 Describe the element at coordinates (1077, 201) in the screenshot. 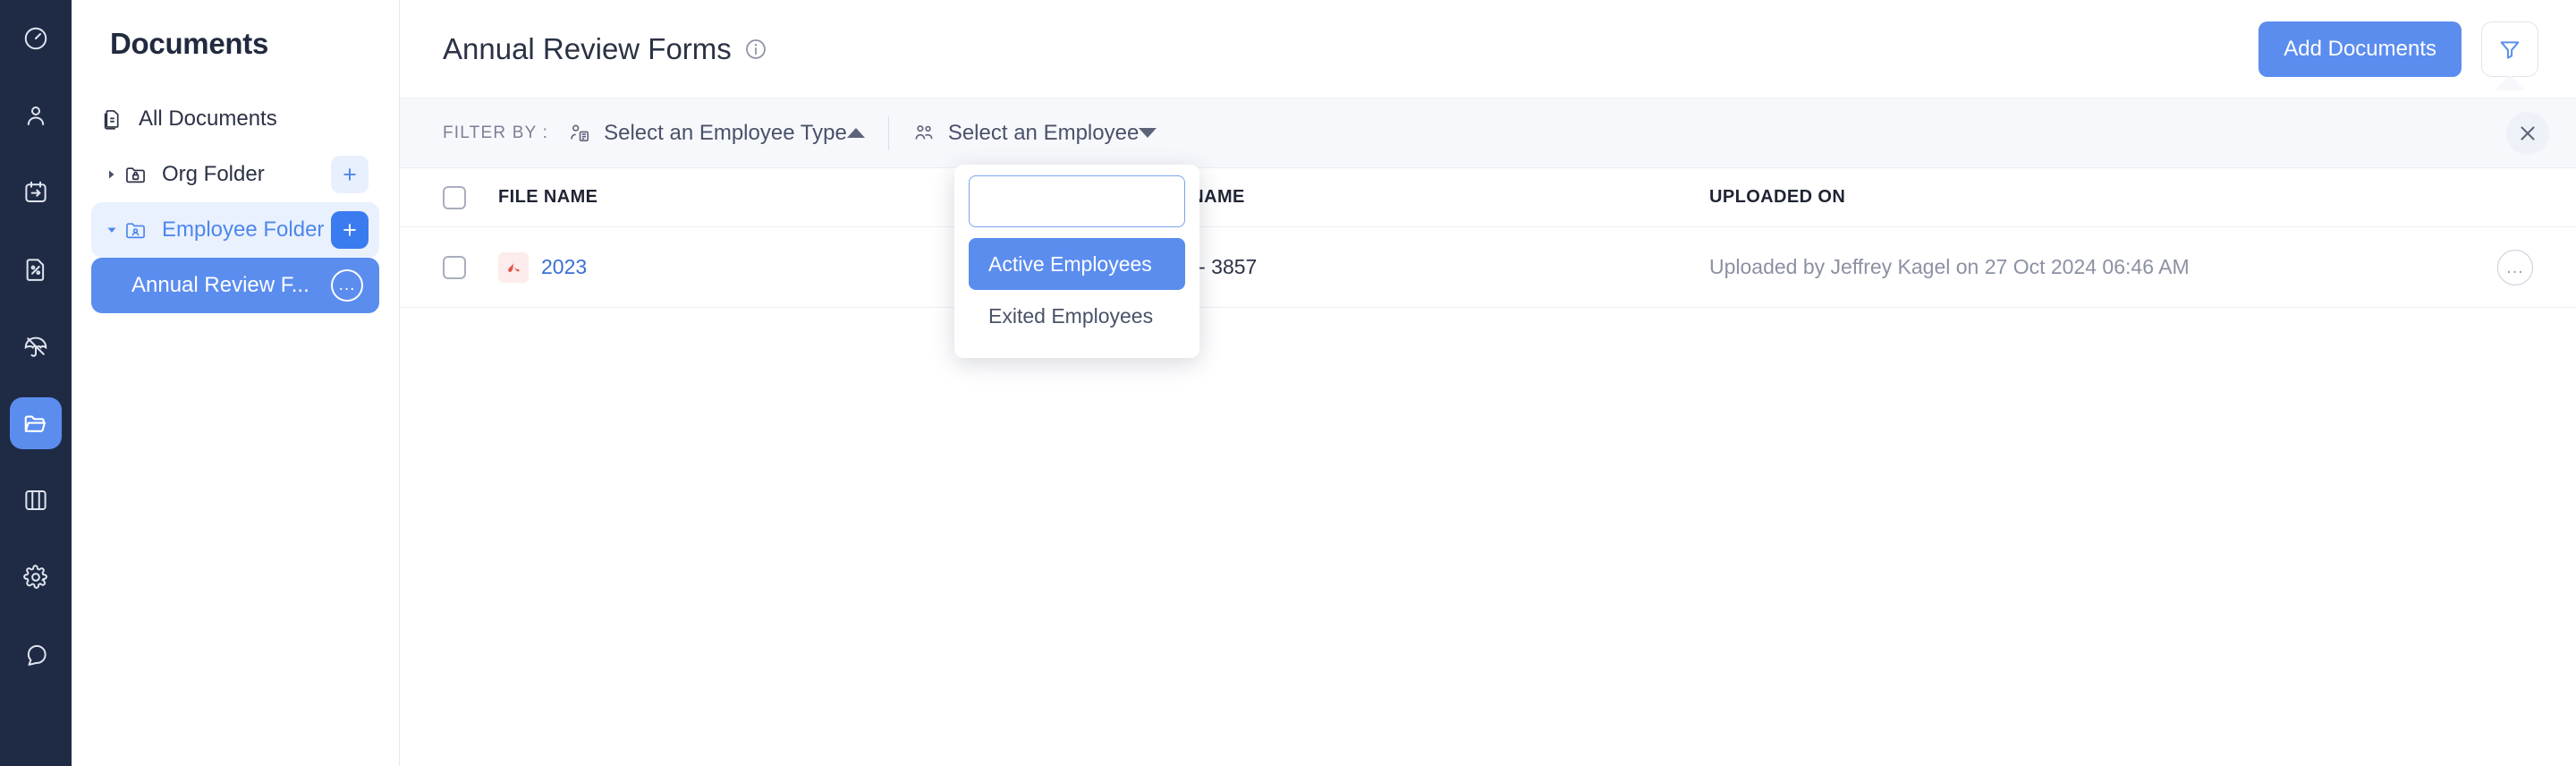

I see `dropdown-search-input` at that location.